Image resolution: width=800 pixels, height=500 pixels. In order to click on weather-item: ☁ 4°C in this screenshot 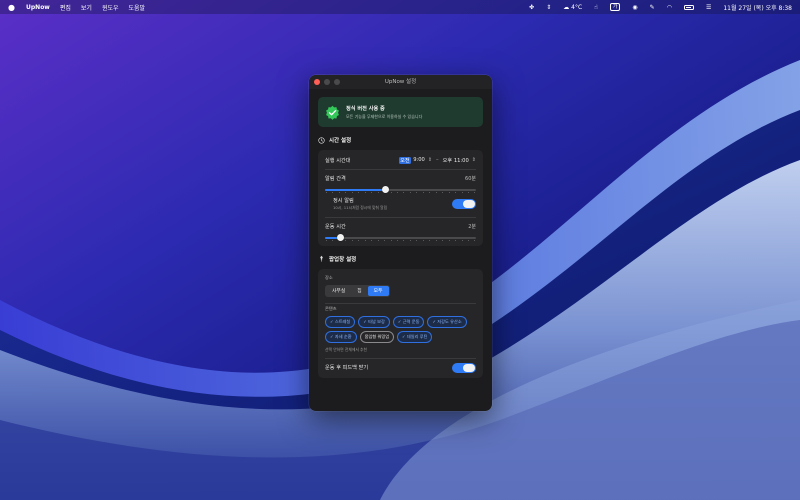, I will do `click(572, 7)`.